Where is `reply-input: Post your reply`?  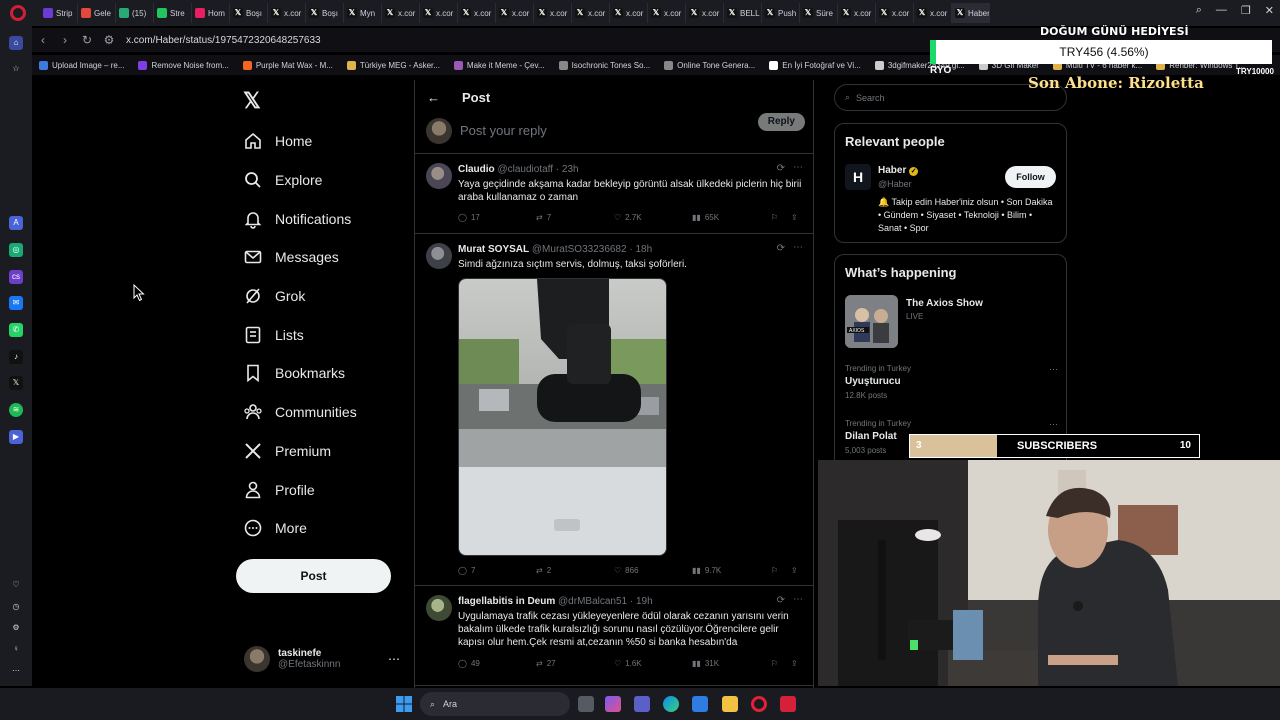 reply-input: Post your reply is located at coordinates (503, 130).